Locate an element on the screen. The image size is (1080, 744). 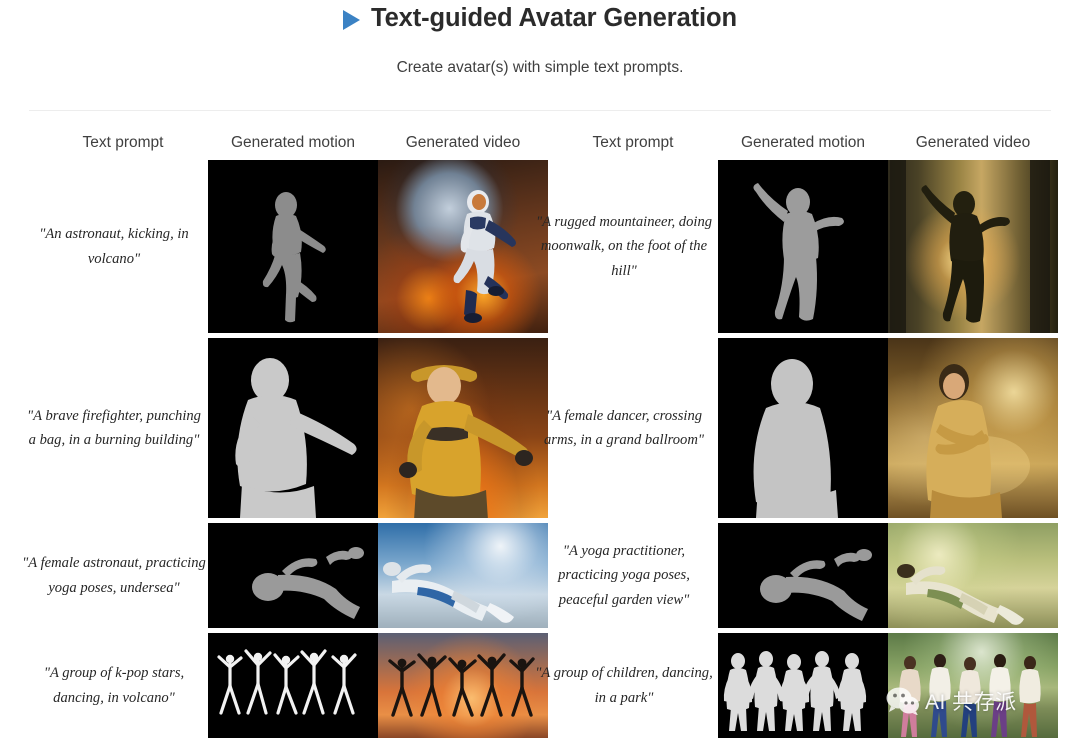
video-figure-children-group is located at coordinates (970, 695).